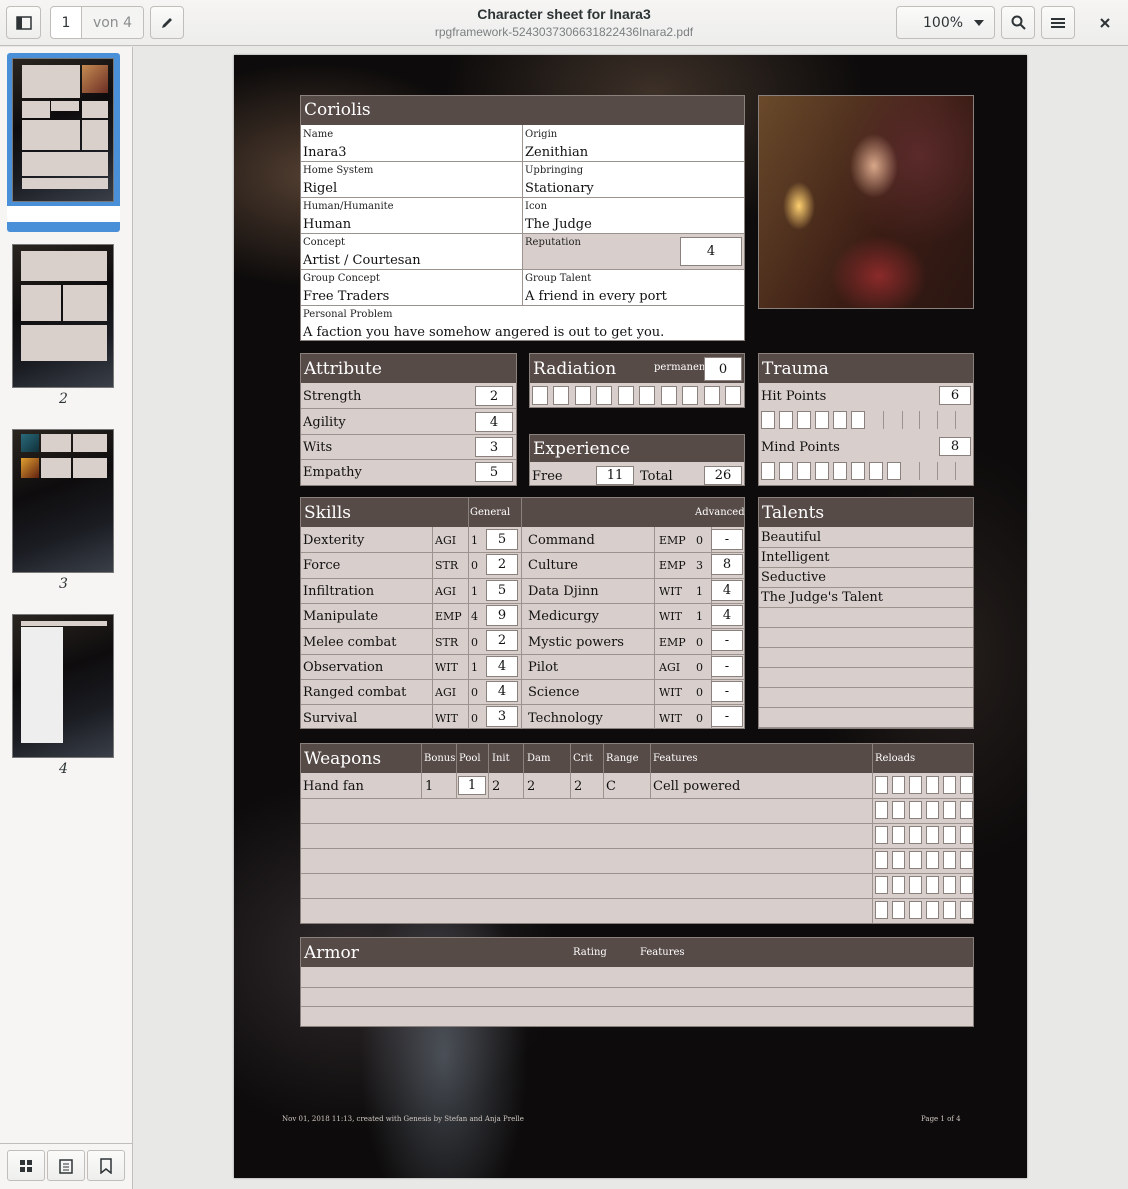  I want to click on outline-view-button, so click(66, 1165).